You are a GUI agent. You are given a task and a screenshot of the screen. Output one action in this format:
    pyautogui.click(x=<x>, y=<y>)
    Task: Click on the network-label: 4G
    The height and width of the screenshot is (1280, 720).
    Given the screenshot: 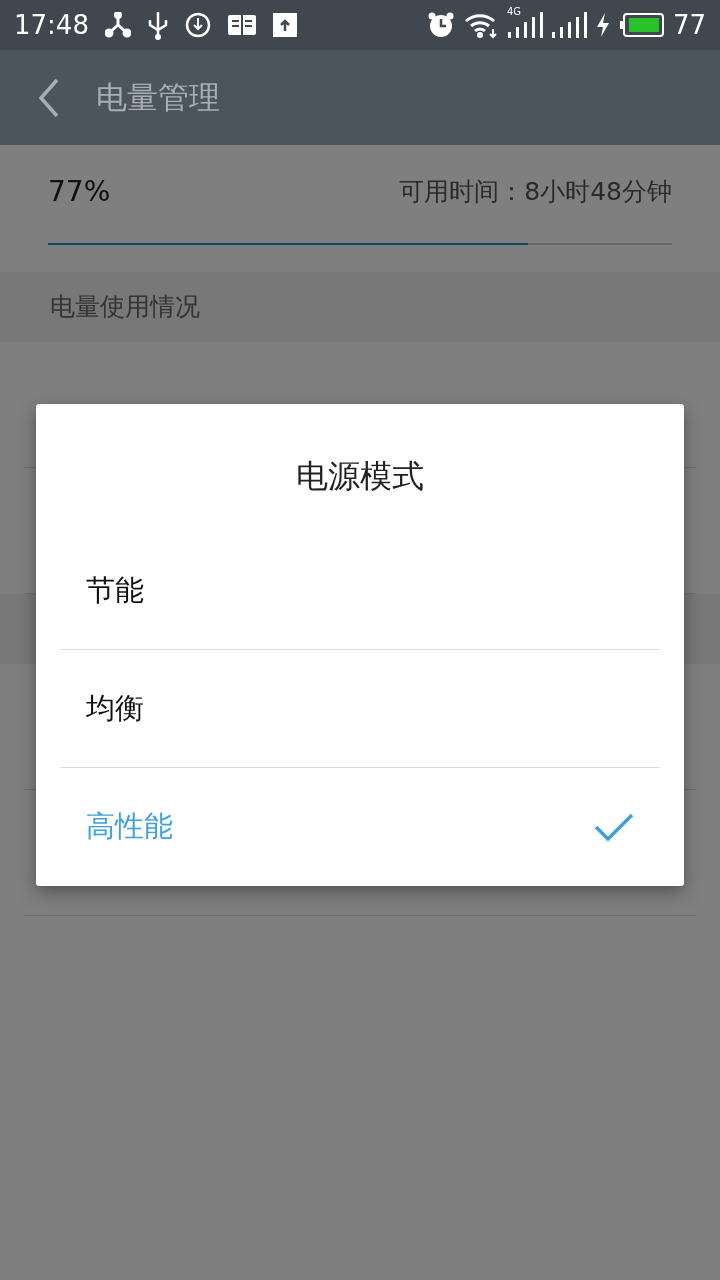 What is the action you would take?
    pyautogui.click(x=514, y=12)
    